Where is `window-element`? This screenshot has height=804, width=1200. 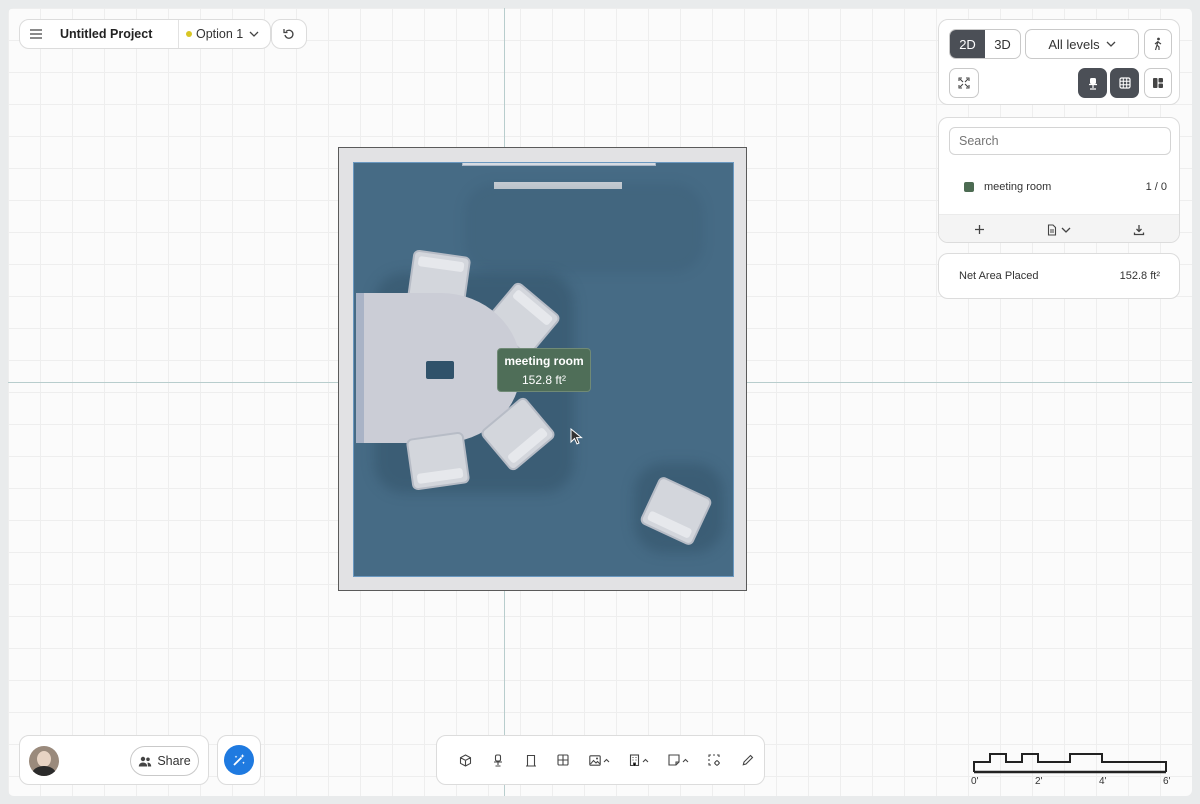 window-element is located at coordinates (559, 164).